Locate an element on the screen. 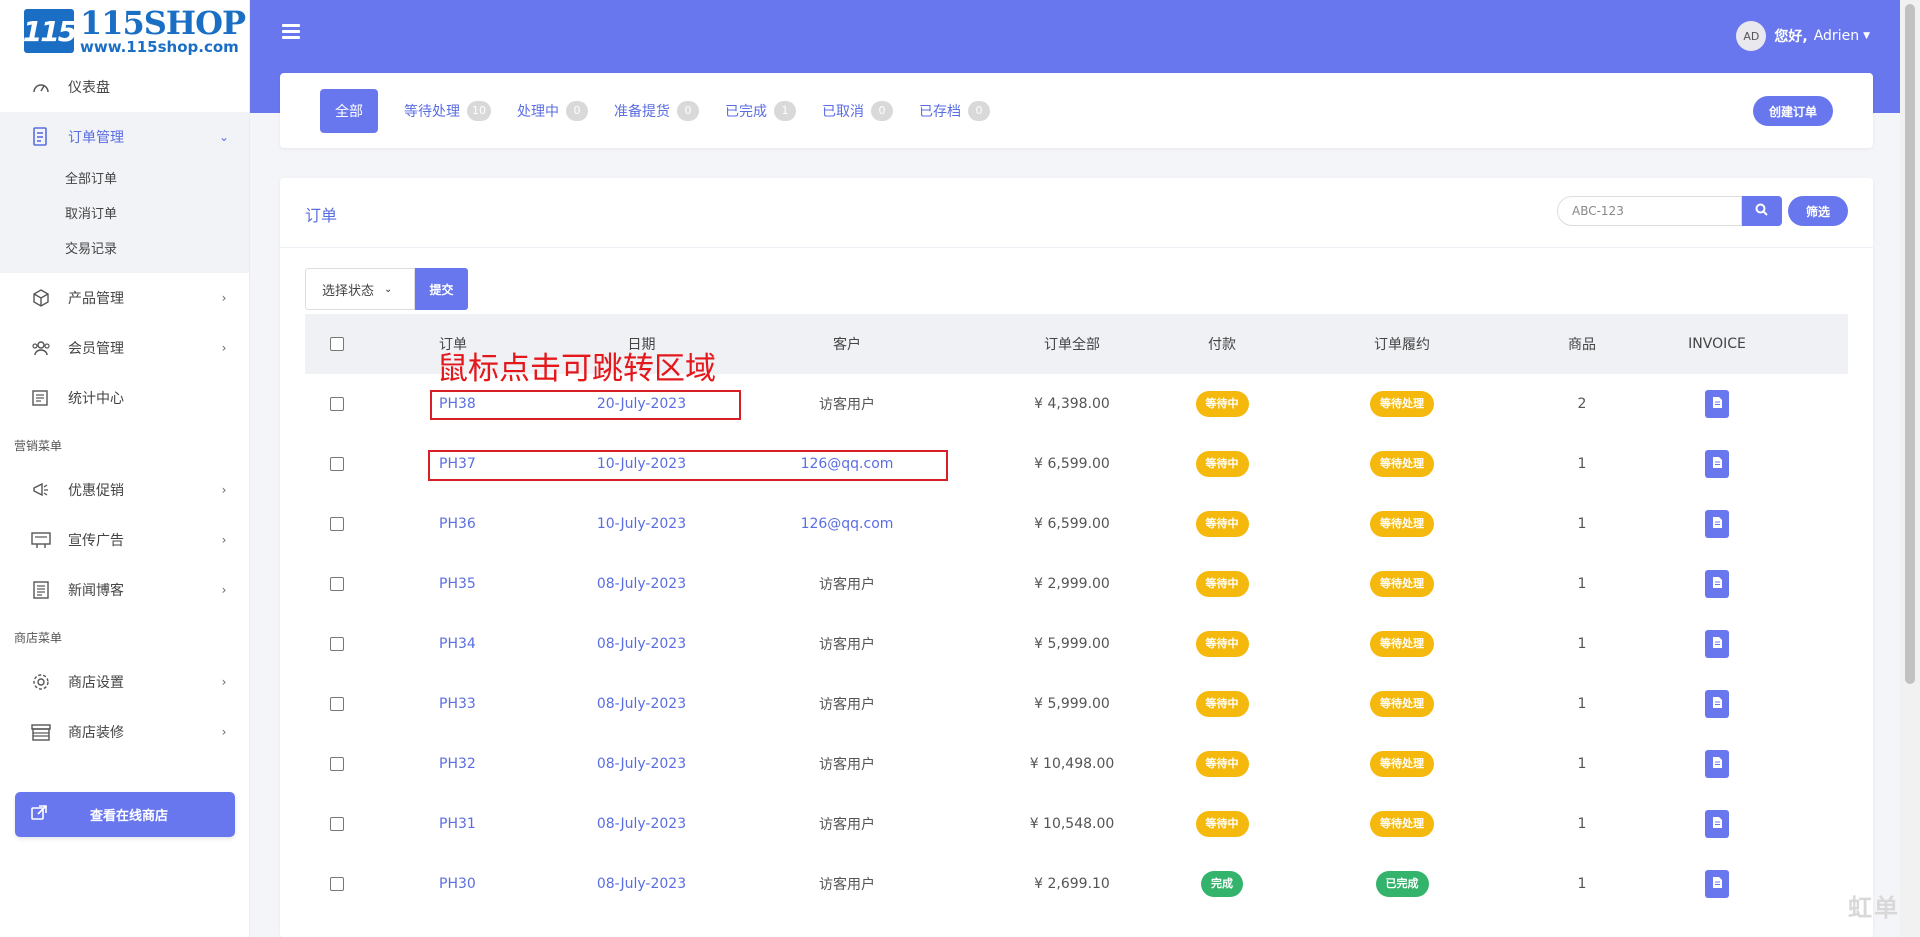 This screenshot has height=937, width=1920. chevron-right-icon: › is located at coordinates (224, 298).